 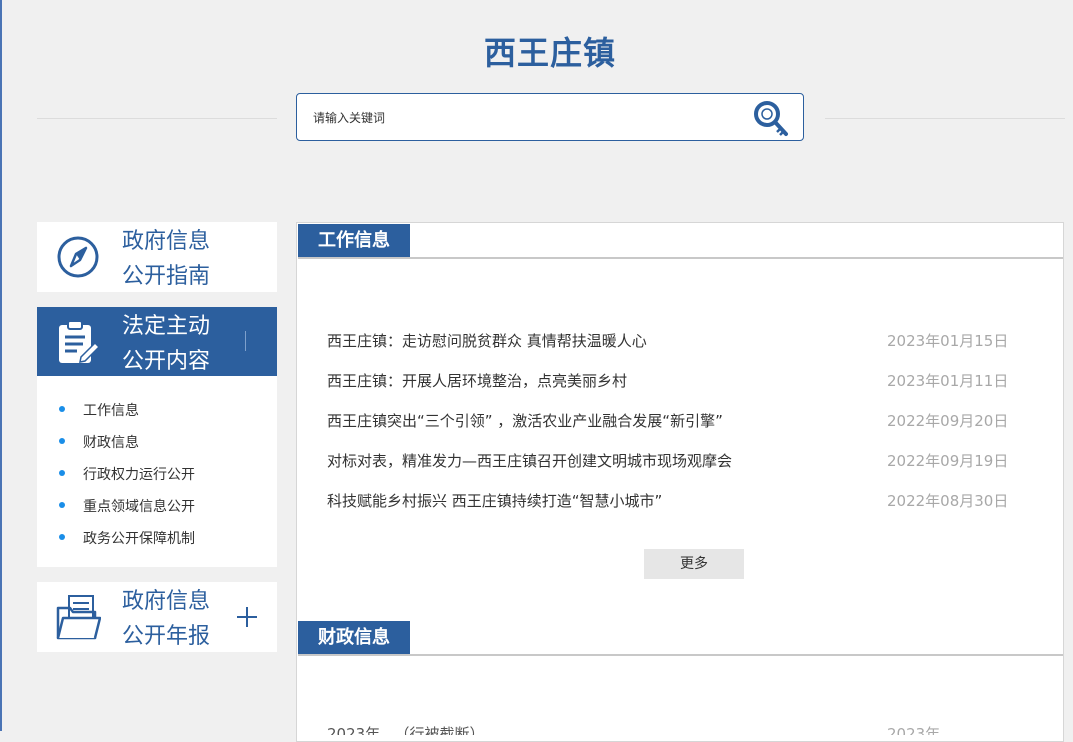 What do you see at coordinates (166, 619) in the screenshot?
I see `sidebar-card-title: 政府信息 公开年报` at bounding box center [166, 619].